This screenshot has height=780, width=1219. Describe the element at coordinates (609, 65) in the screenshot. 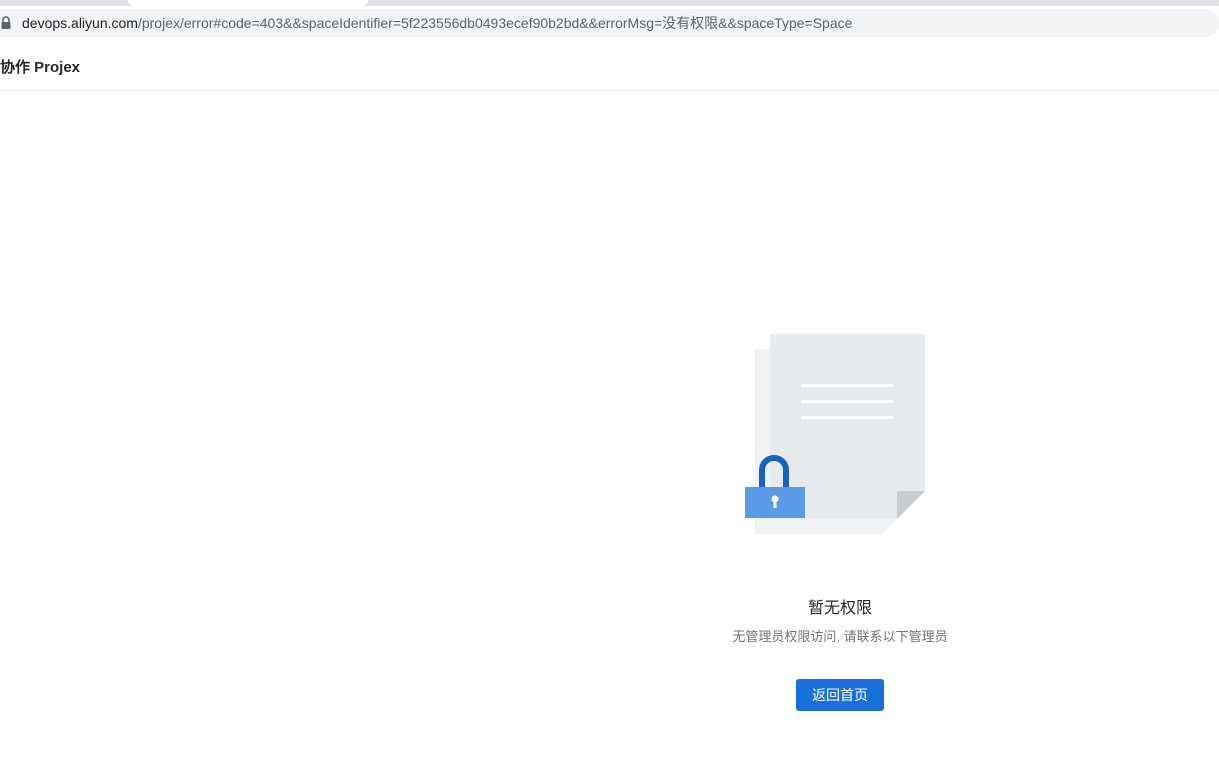

I see `app-header: 协作 Projex` at that location.